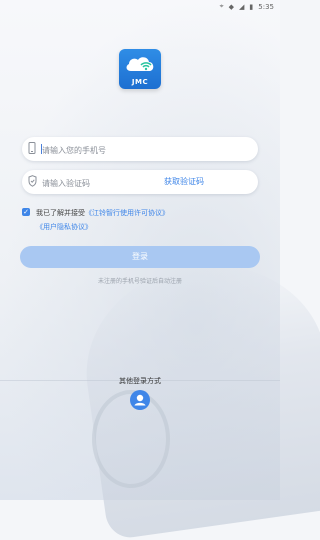  I want to click on code-field: 获取验证码, so click(140, 182).